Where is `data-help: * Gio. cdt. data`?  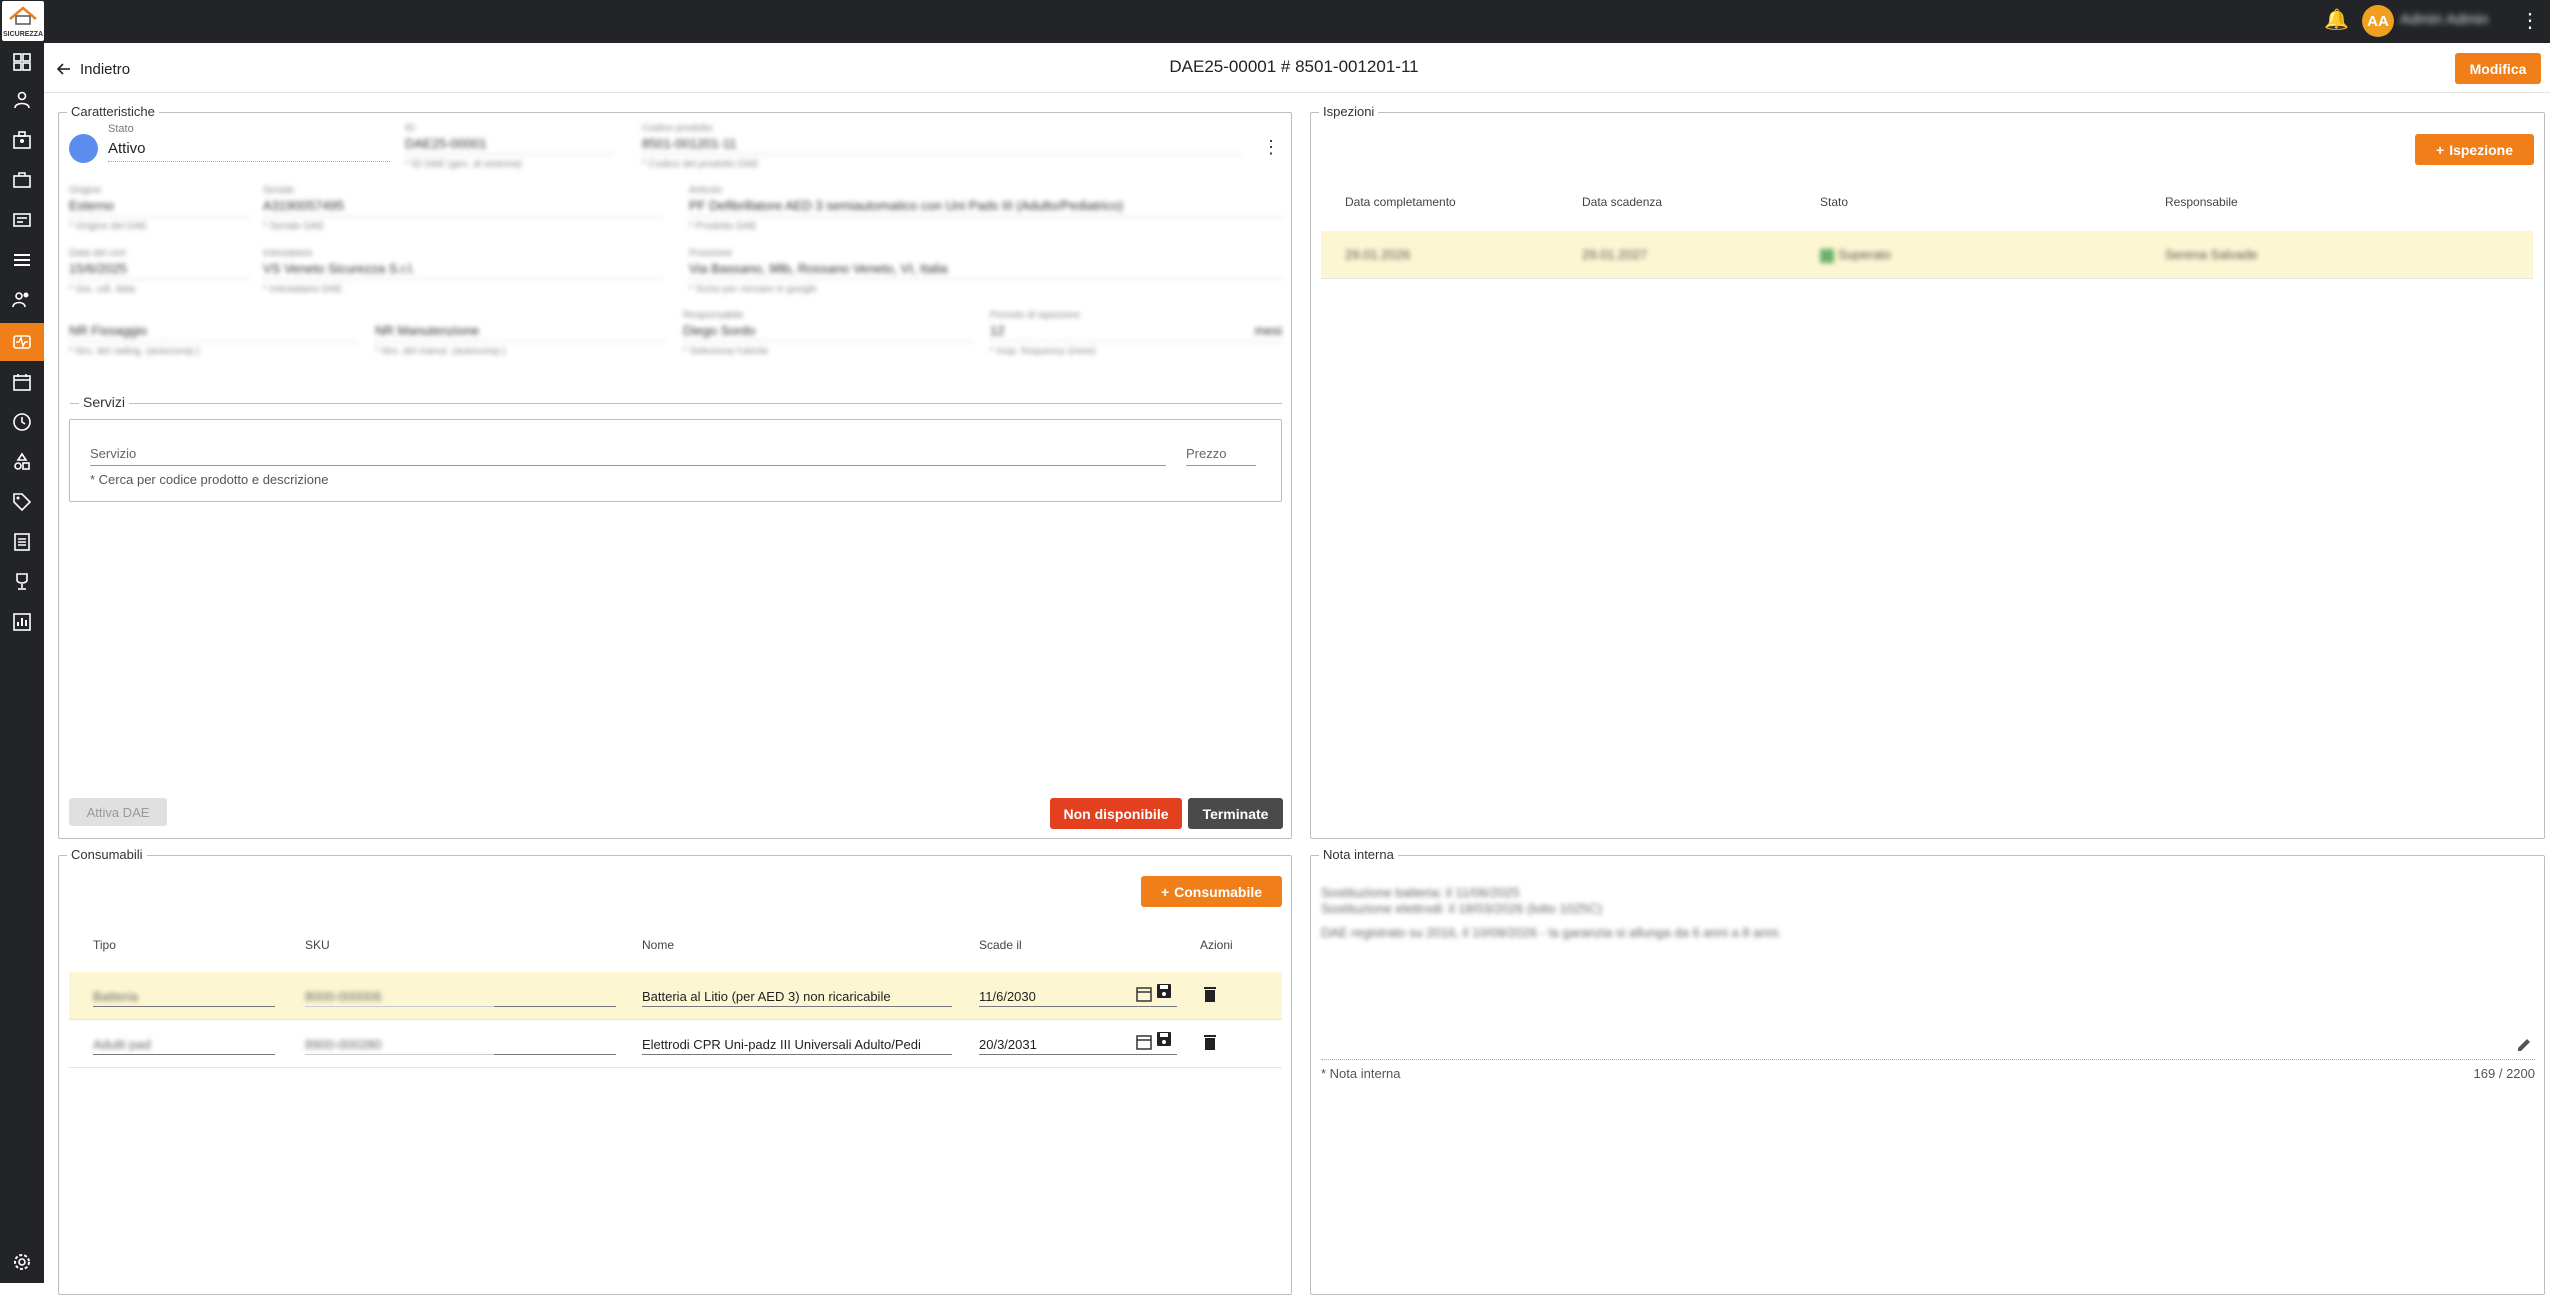 data-help: * Gio. cdt. data is located at coordinates (102, 289).